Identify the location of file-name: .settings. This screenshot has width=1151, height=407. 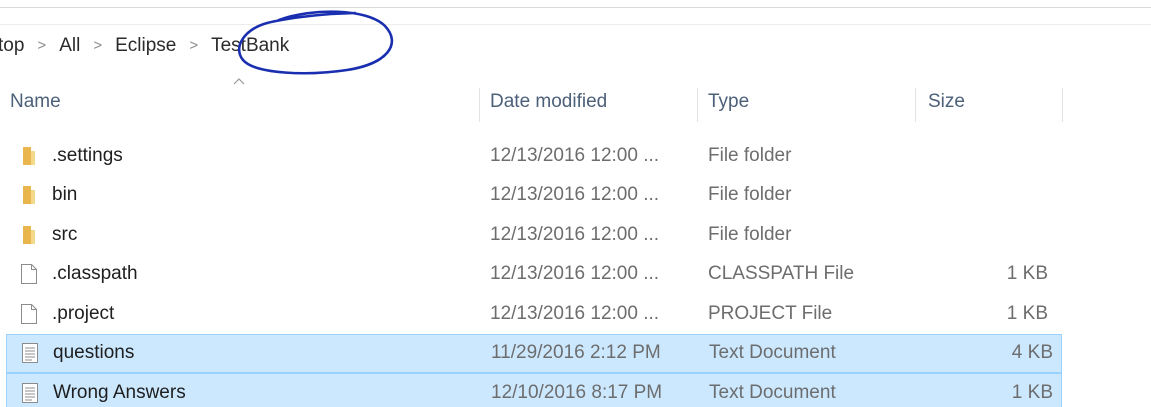
(87, 156).